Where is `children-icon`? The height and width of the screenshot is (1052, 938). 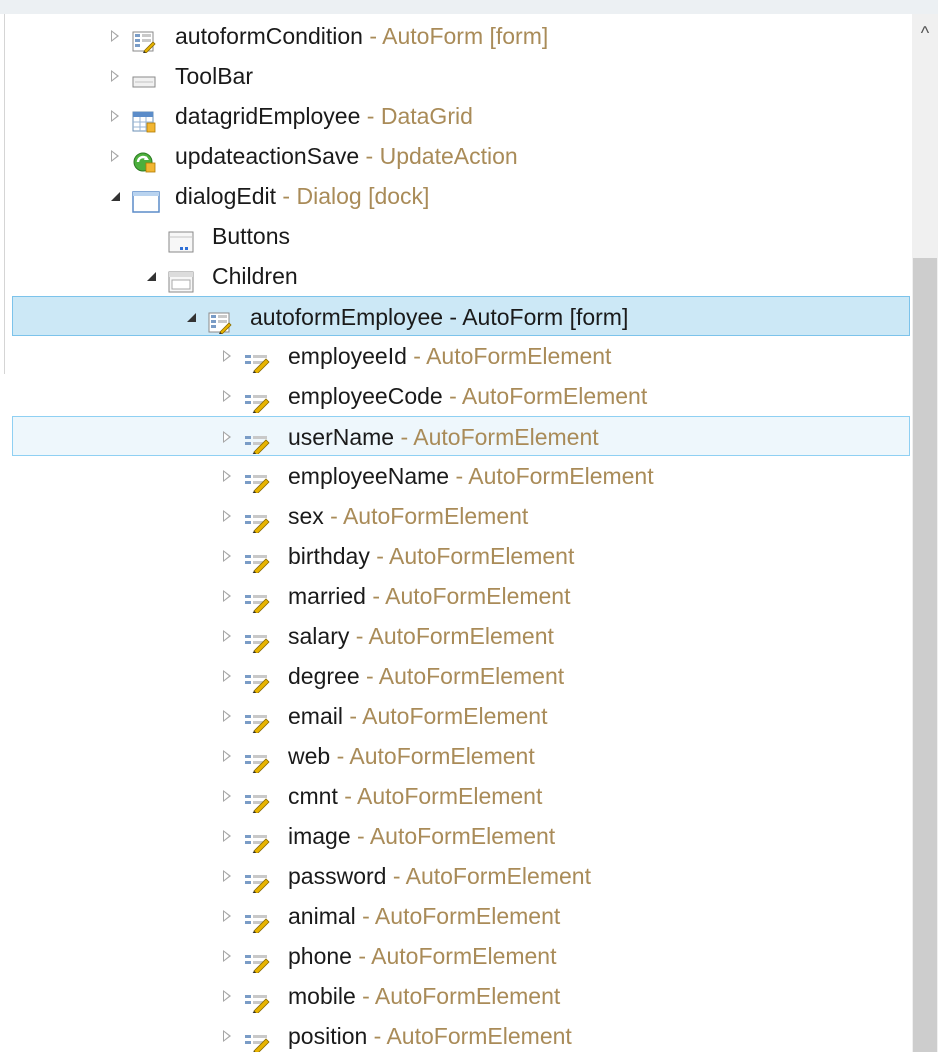
children-icon is located at coordinates (181, 279).